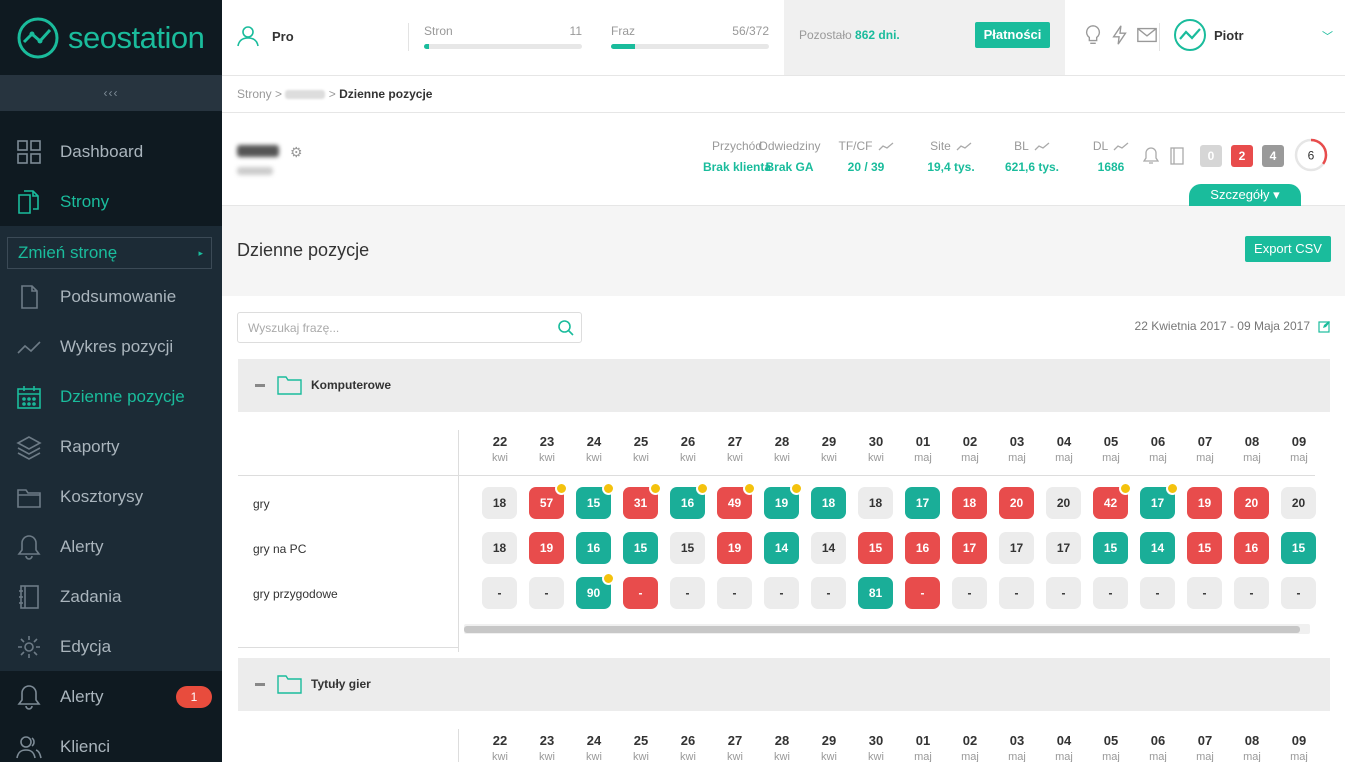 The height and width of the screenshot is (762, 1345). What do you see at coordinates (261, 504) in the screenshot?
I see `phrase-label: gry` at bounding box center [261, 504].